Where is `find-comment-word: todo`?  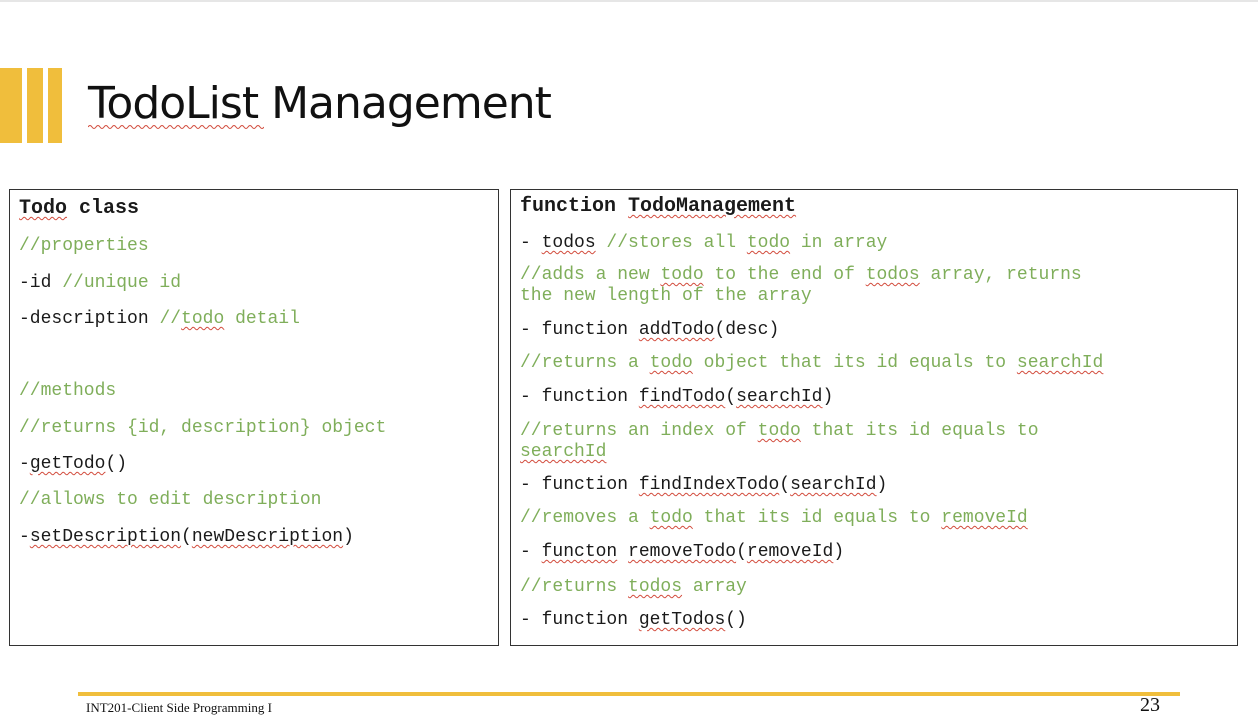
find-comment-word: todo is located at coordinates (671, 363).